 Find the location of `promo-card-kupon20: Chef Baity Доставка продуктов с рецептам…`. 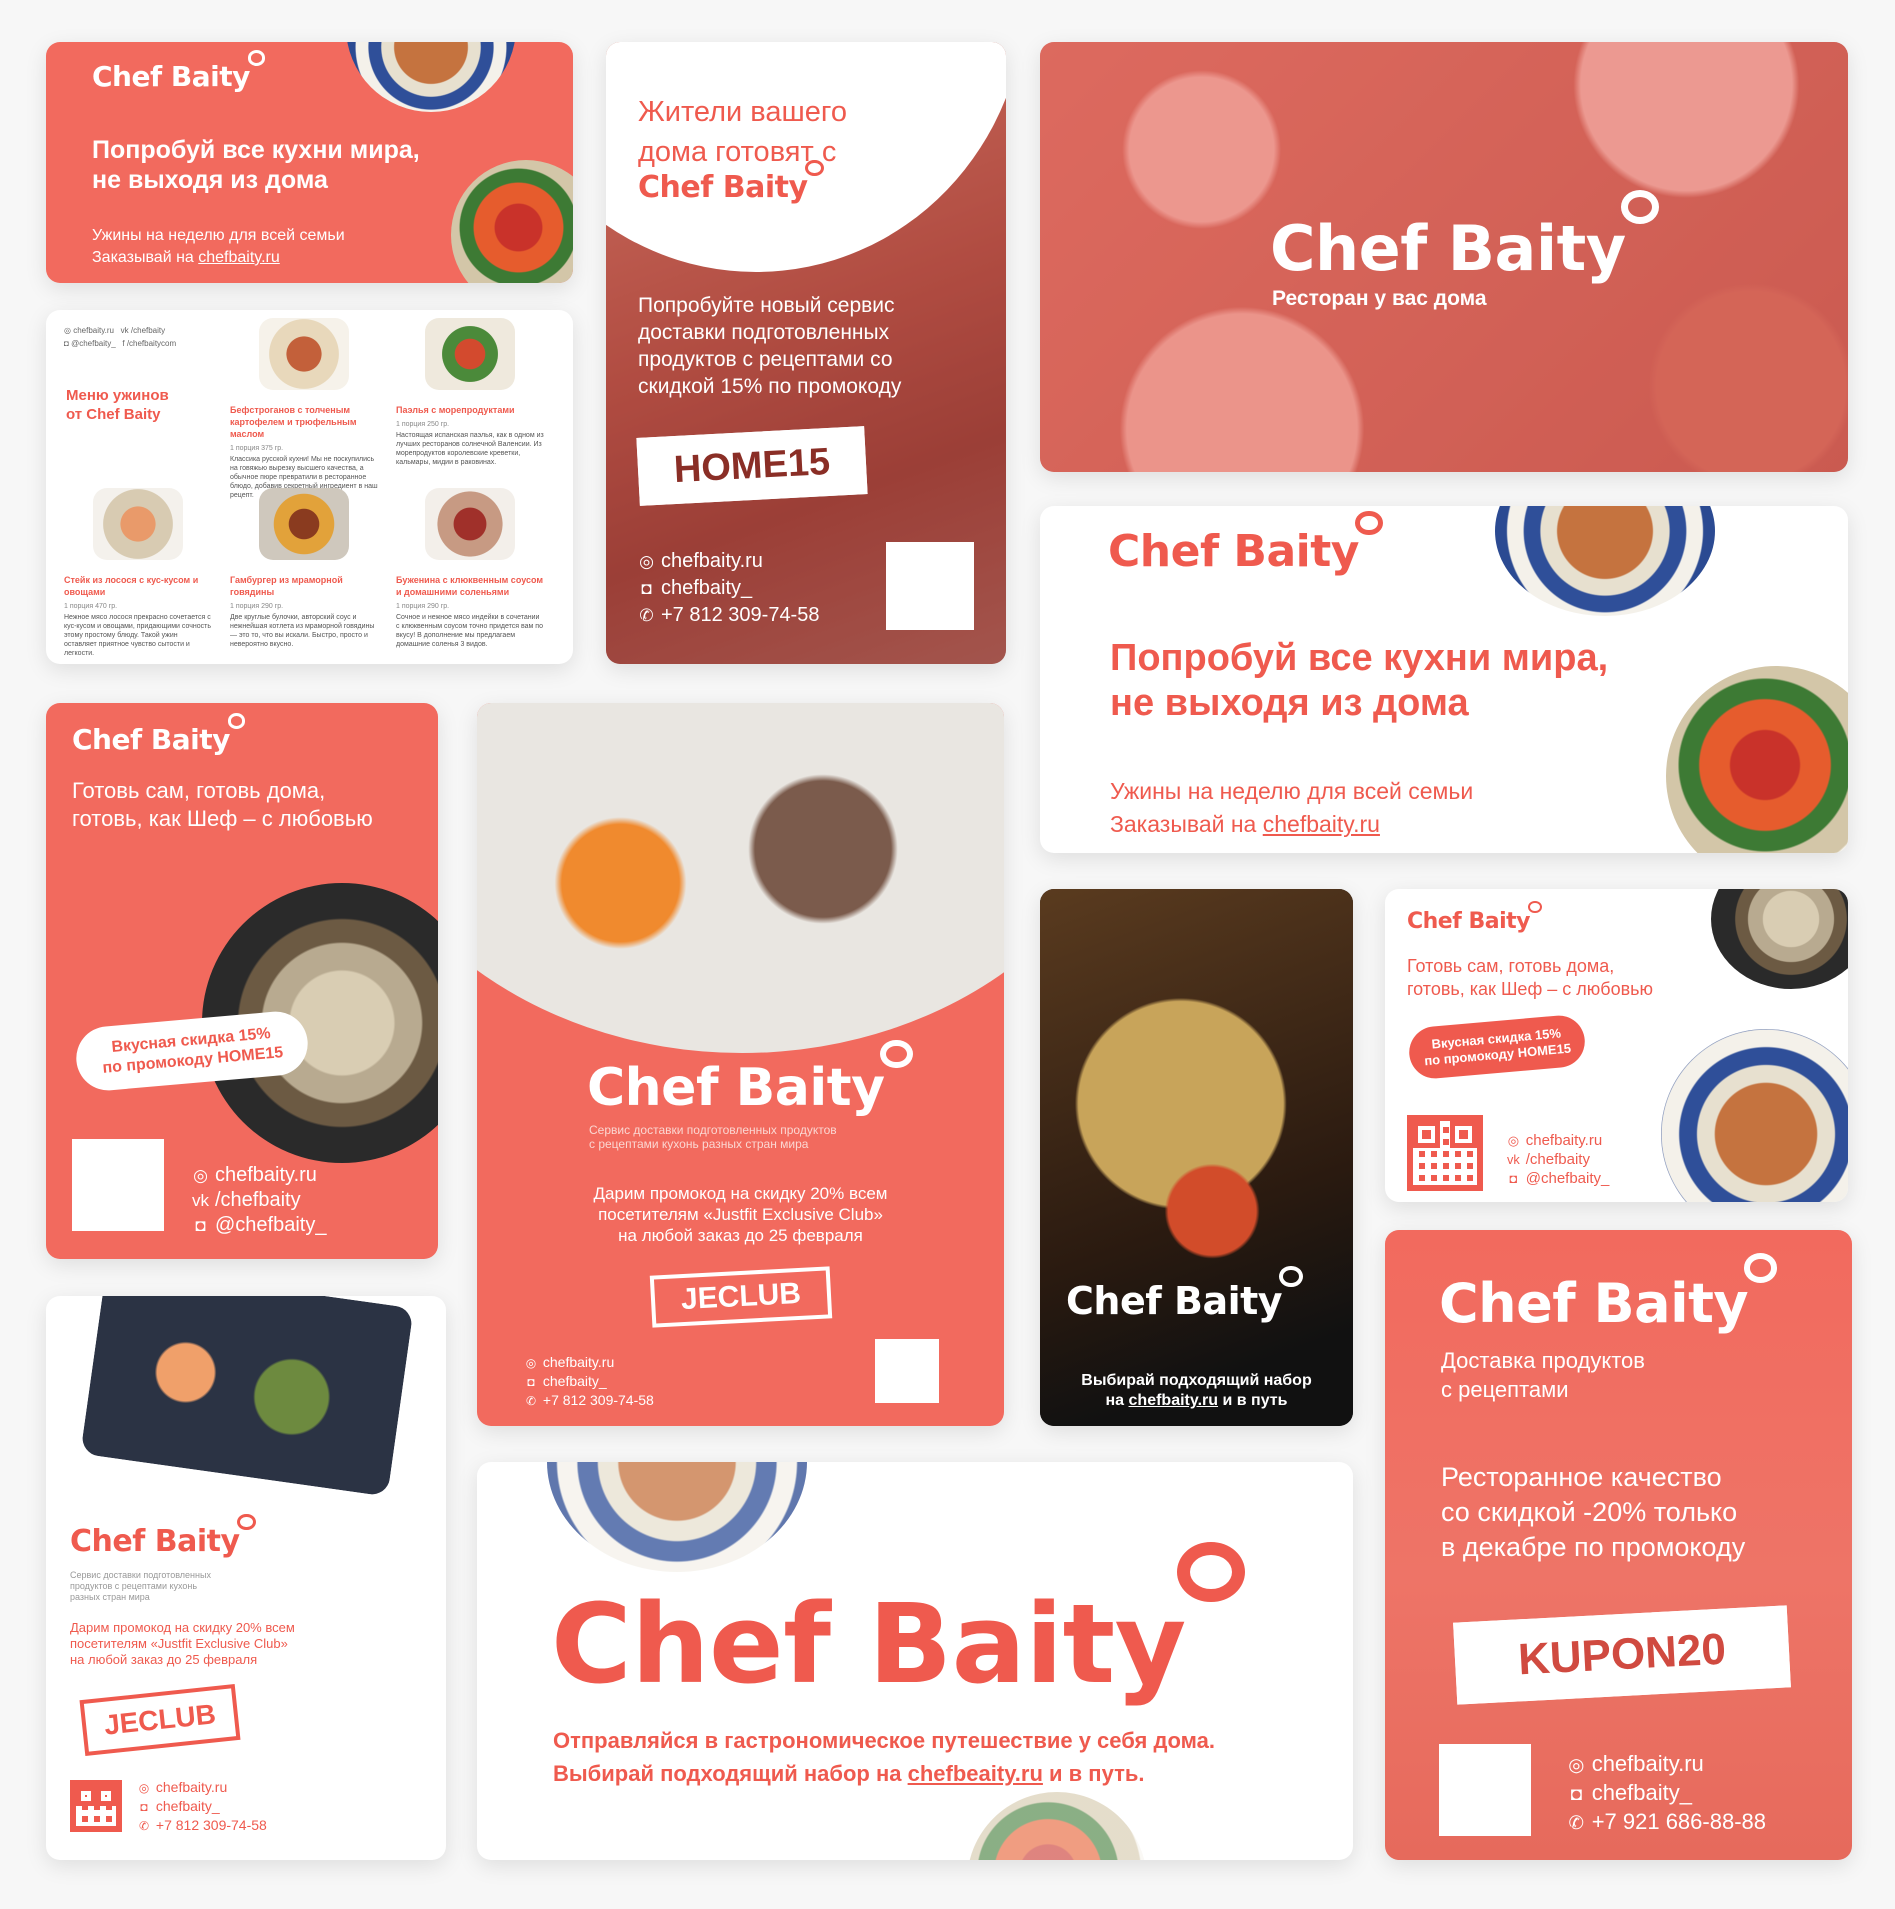

promo-card-kupon20: Chef Baity Доставка продуктов с рецептам… is located at coordinates (1618, 1545).